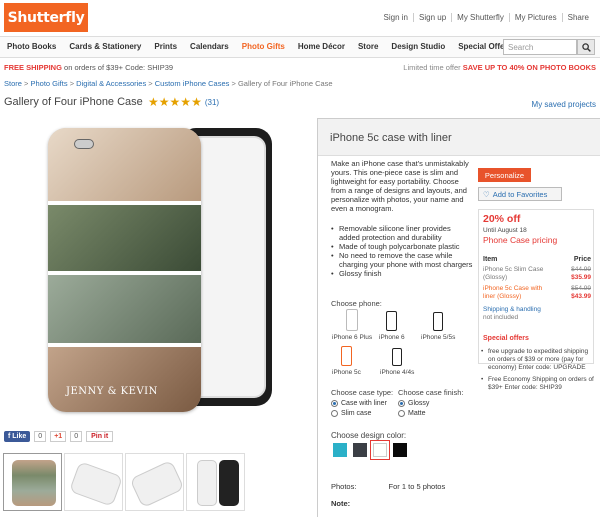 Image resolution: width=600 pixels, height=517 pixels. What do you see at coordinates (505, 230) in the screenshot?
I see `offer-end-date: Until August 18` at bounding box center [505, 230].